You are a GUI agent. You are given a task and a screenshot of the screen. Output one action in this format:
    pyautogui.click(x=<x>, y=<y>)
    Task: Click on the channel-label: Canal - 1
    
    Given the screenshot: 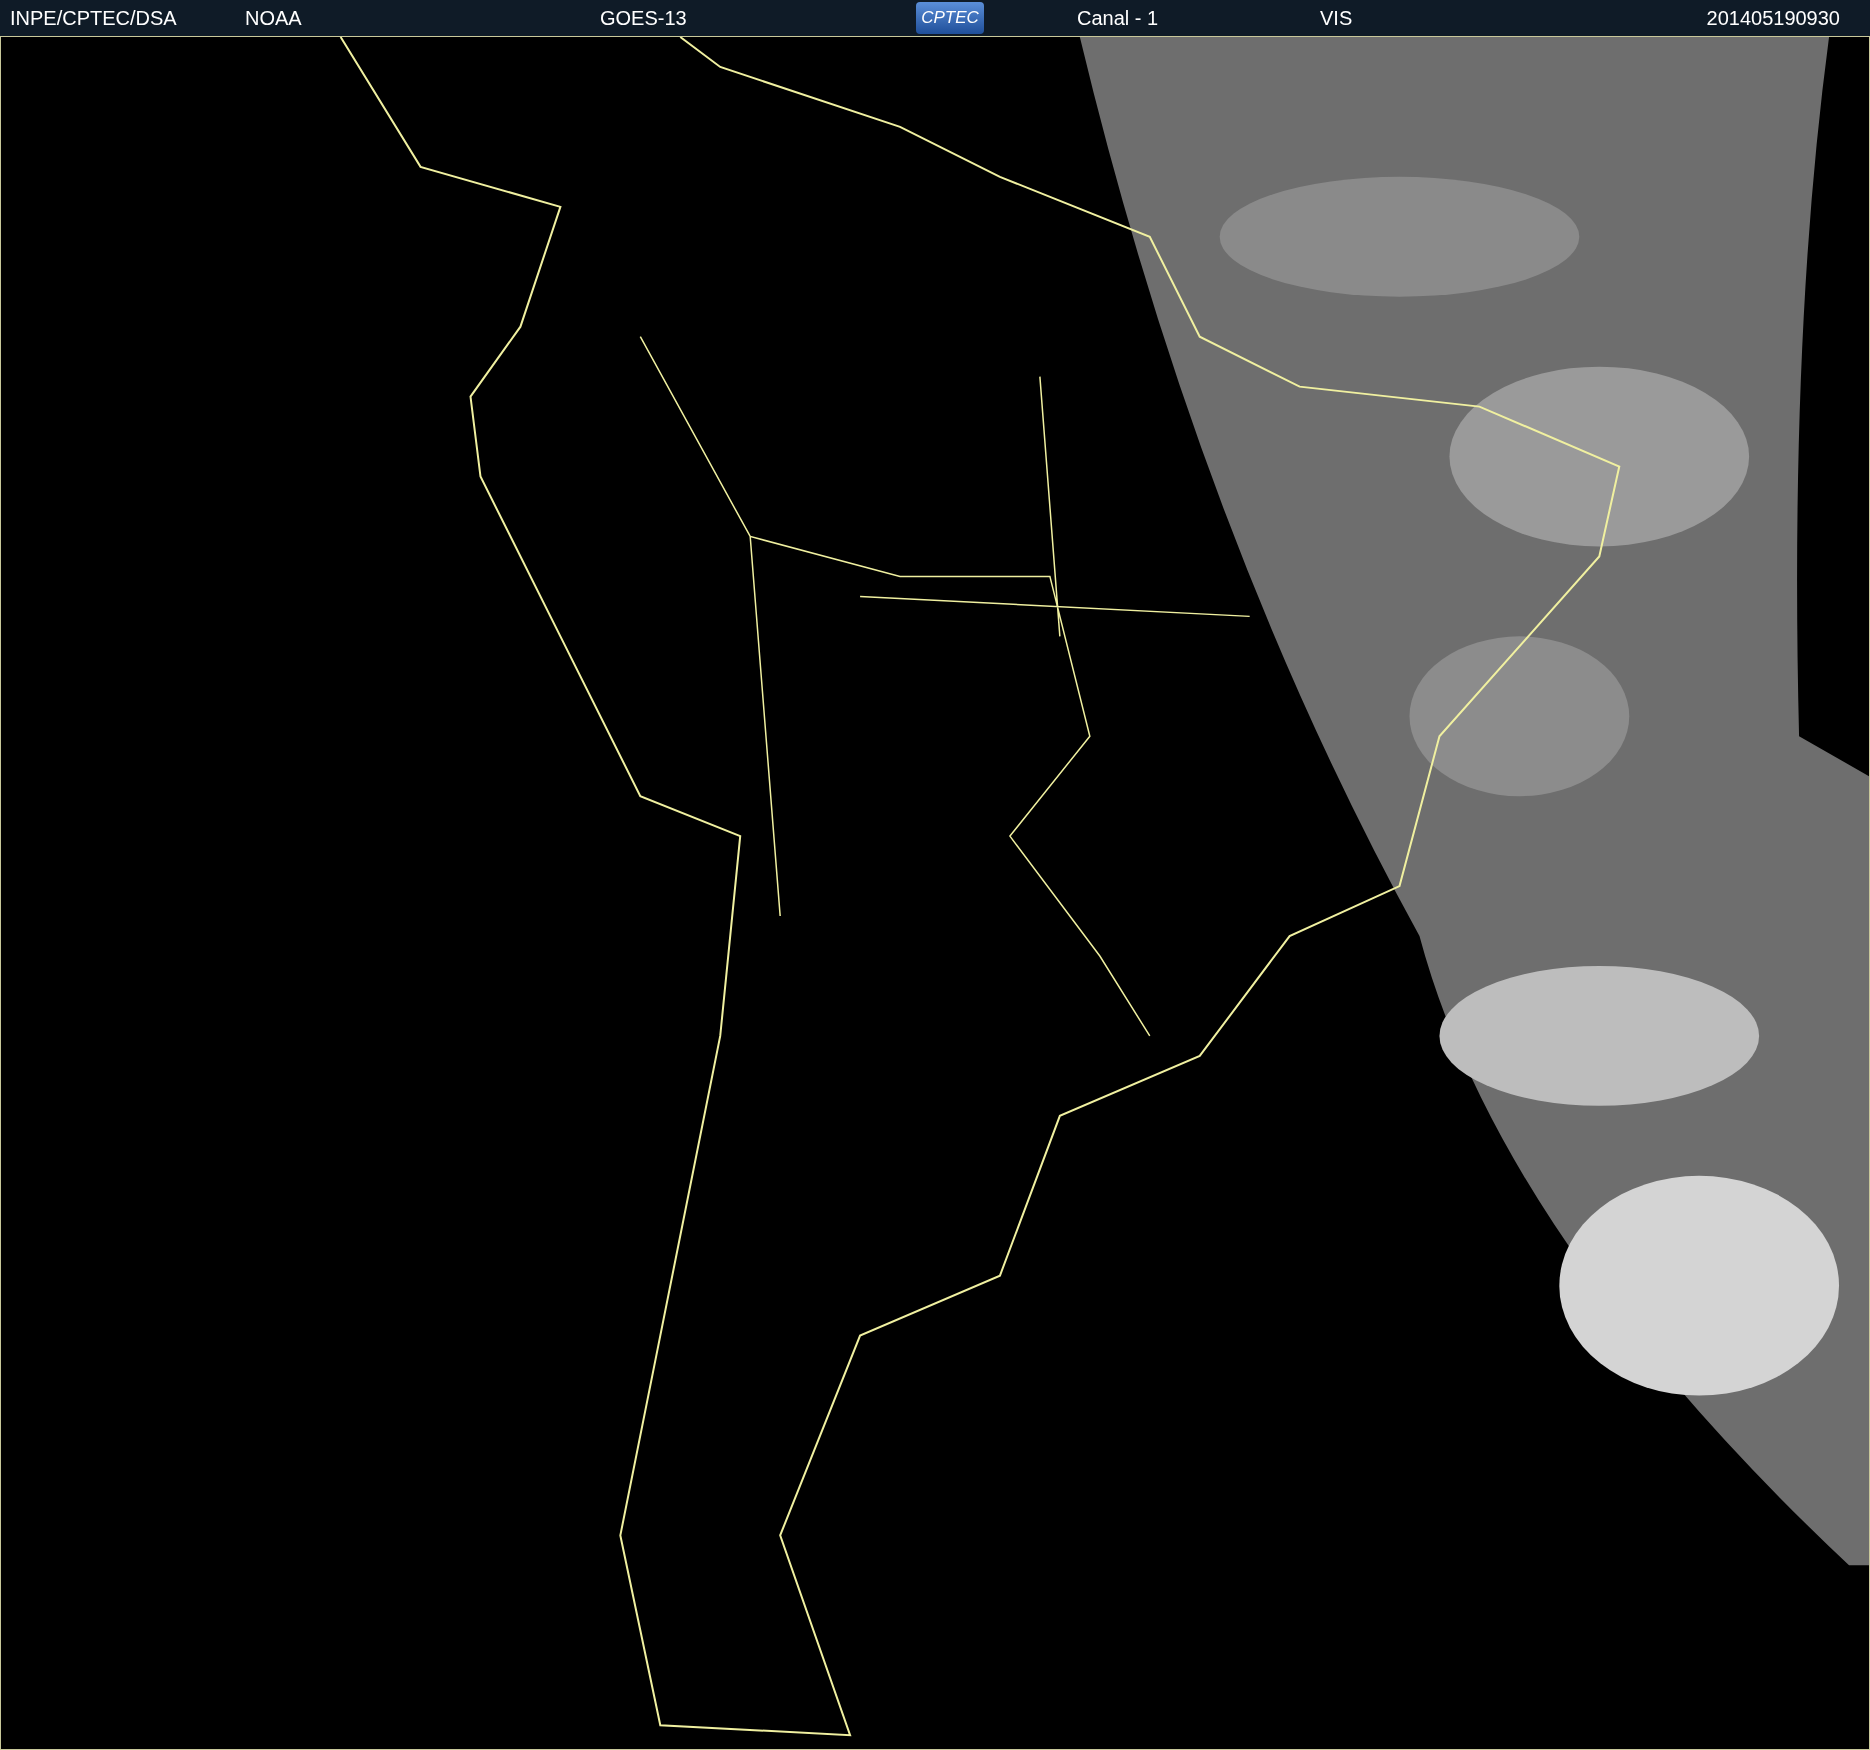 What is the action you would take?
    pyautogui.click(x=1118, y=17)
    